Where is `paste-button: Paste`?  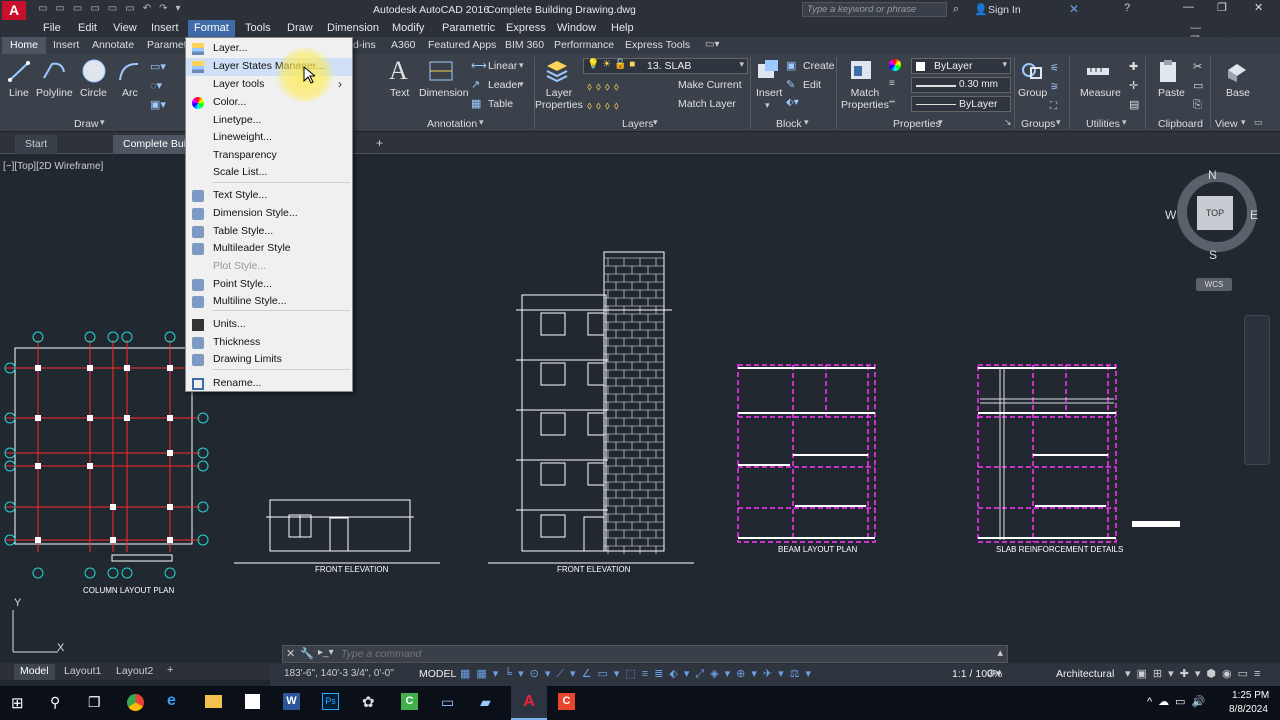 paste-button: Paste is located at coordinates (1171, 93).